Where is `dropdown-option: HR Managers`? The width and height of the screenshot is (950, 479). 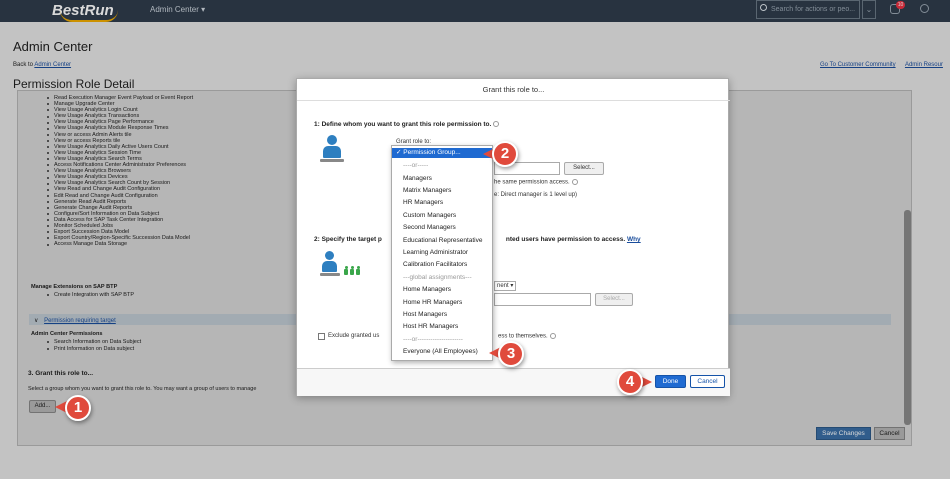 dropdown-option: HR Managers is located at coordinates (442, 203).